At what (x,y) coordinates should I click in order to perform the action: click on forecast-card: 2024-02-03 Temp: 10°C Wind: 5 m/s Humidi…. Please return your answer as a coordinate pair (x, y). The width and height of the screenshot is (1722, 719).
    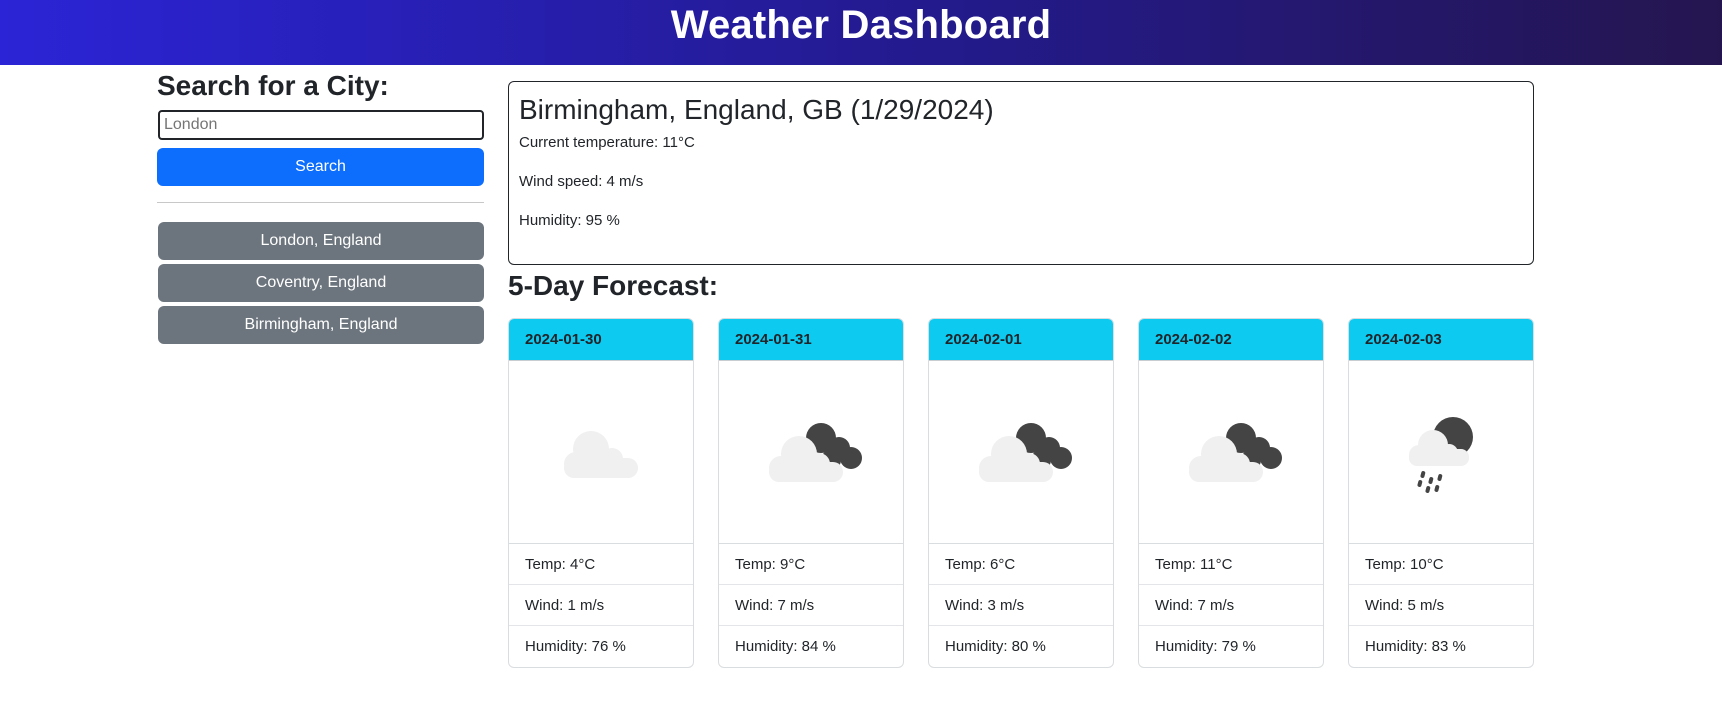
    Looking at the image, I should click on (1441, 493).